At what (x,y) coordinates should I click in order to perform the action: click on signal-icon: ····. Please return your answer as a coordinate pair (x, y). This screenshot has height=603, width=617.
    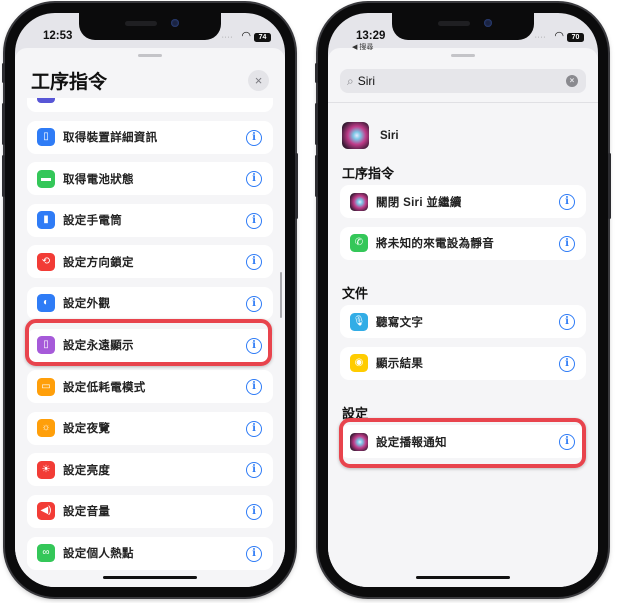
    Looking at the image, I should click on (227, 37).